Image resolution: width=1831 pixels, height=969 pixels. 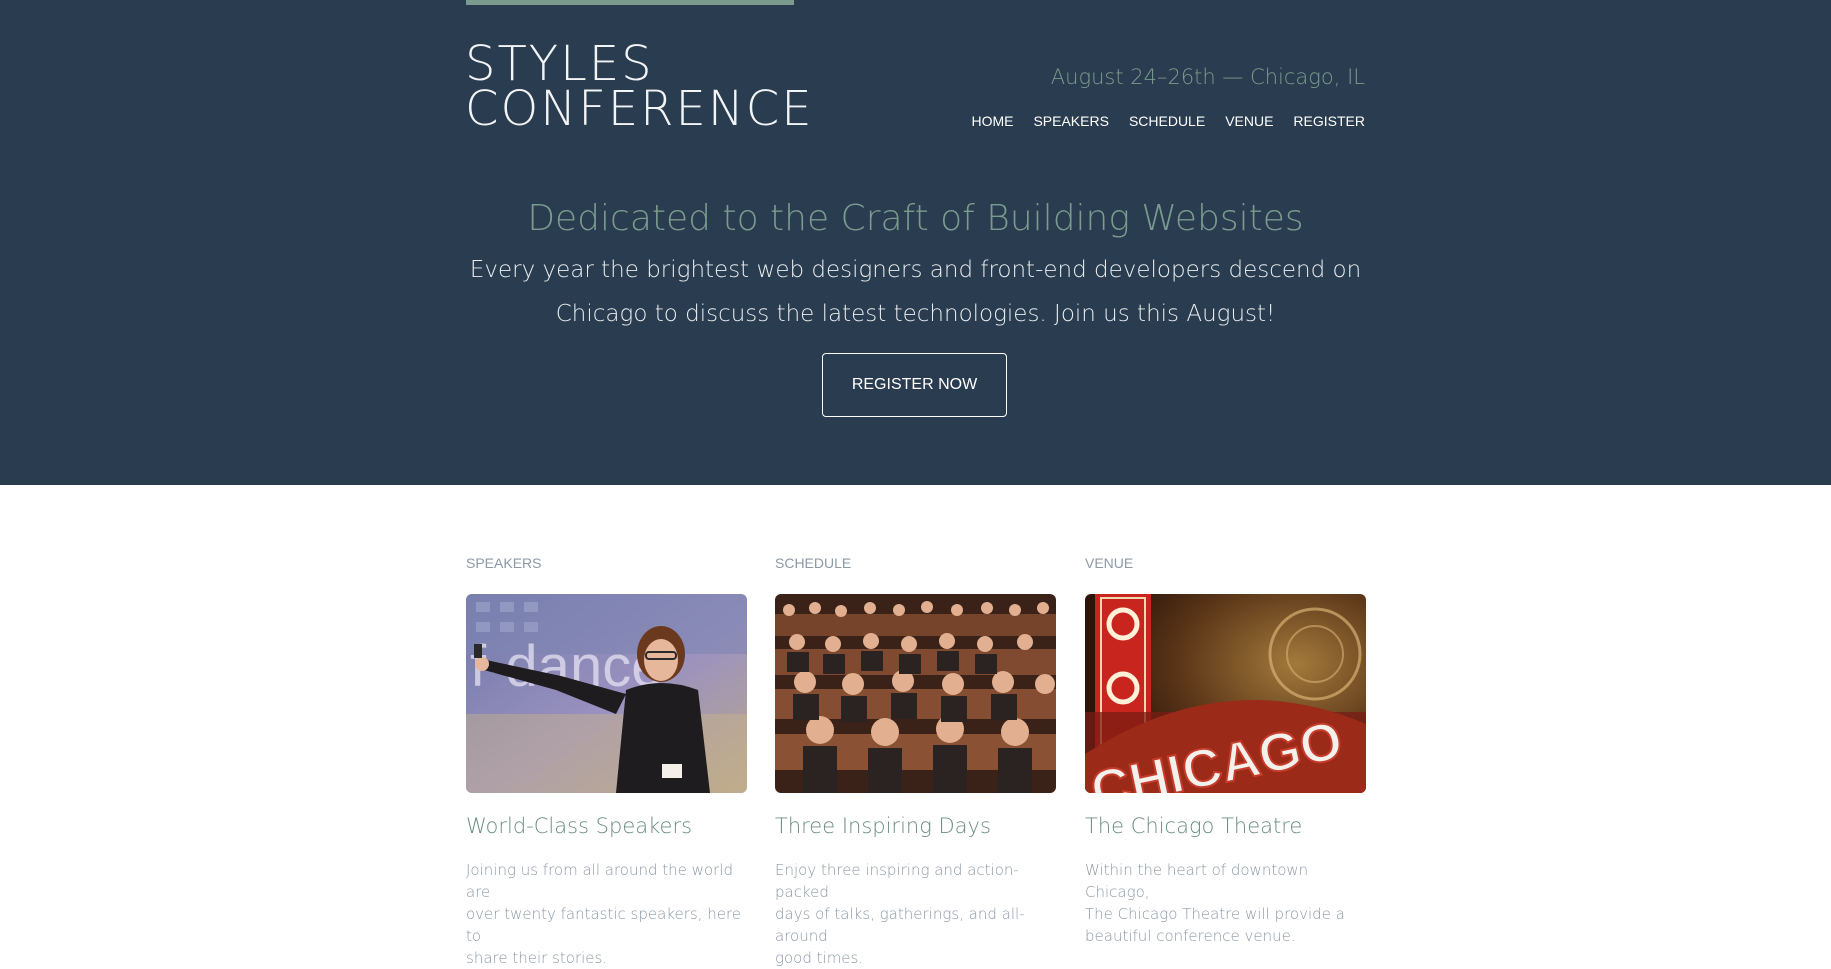 What do you see at coordinates (1197, 881) in the screenshot?
I see `venue-description-line: Within the heart of downtown Chicago,` at bounding box center [1197, 881].